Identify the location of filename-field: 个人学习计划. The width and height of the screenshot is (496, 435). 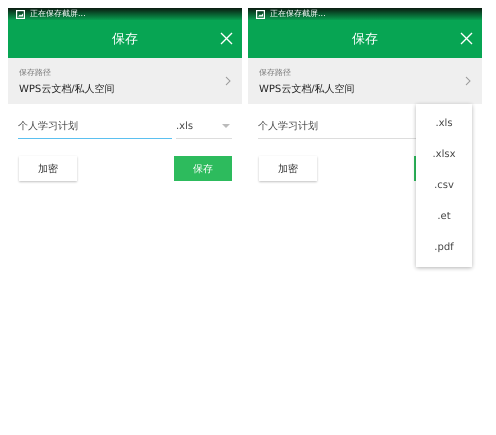
(95, 126).